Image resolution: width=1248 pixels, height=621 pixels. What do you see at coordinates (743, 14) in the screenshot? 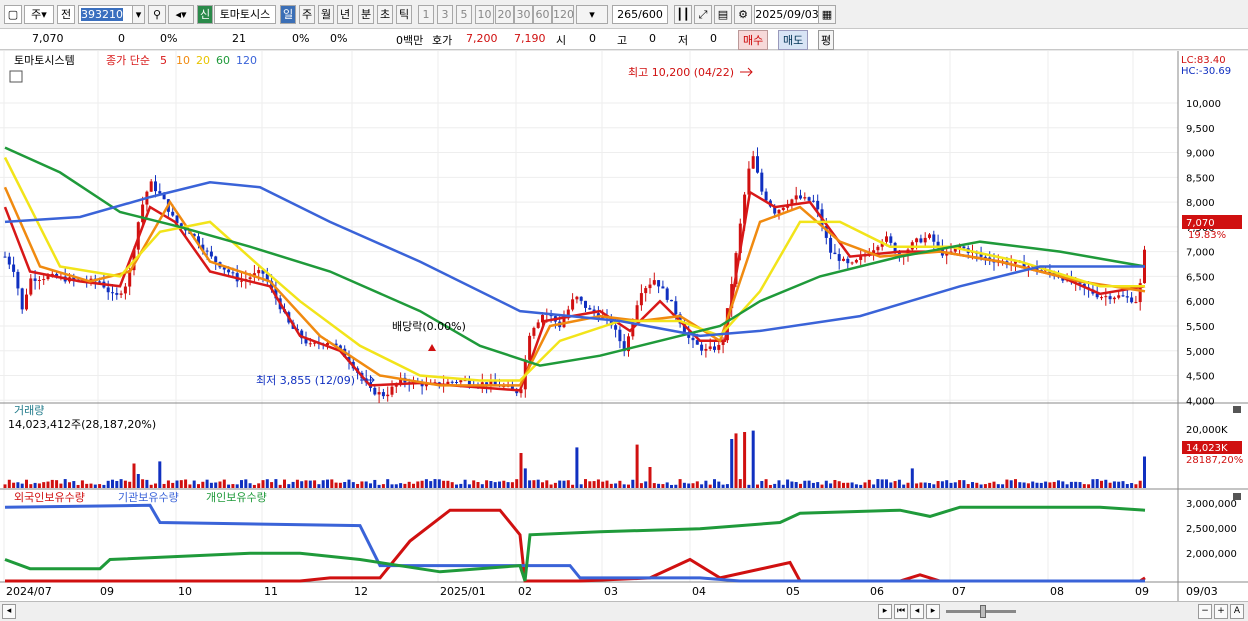
I see `settings-icon: ⚙` at bounding box center [743, 14].